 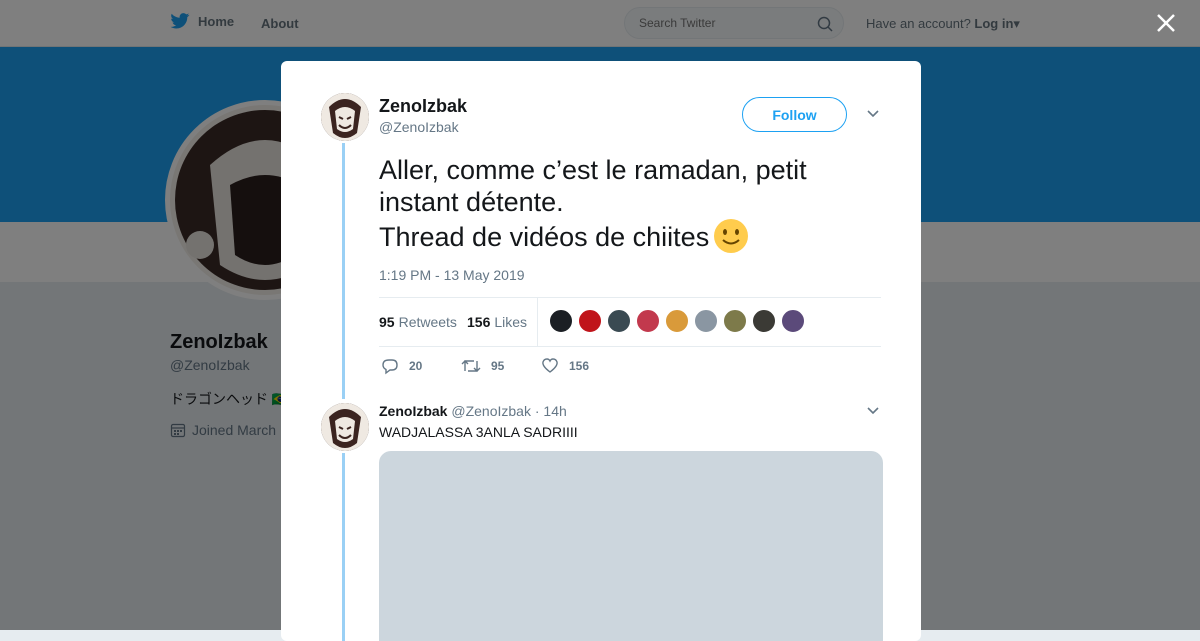 I want to click on tweet-actions: 20 95 156, so click(x=485, y=366).